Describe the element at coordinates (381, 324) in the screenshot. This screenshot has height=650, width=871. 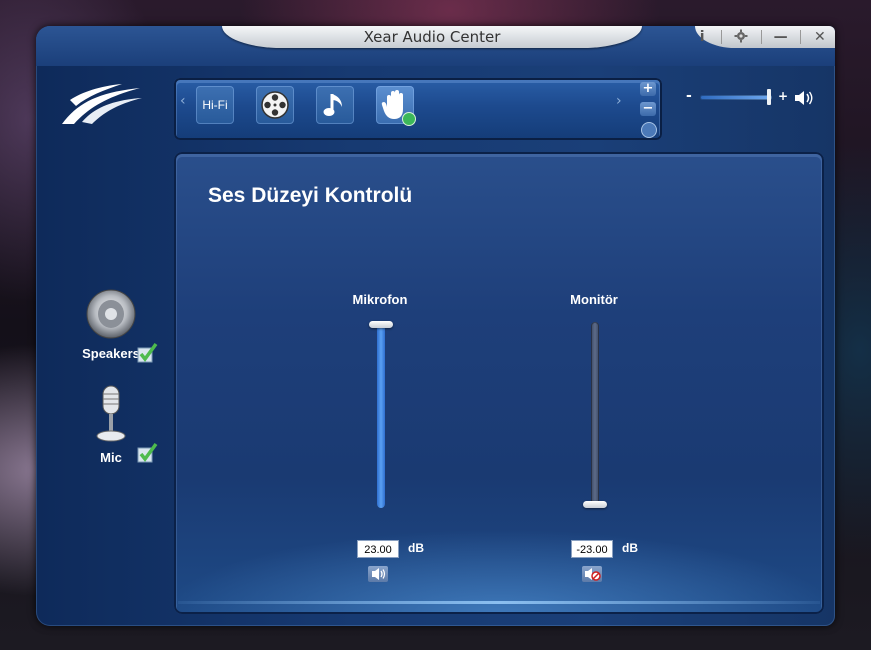
I see `mikrofon-slider-thumb` at that location.